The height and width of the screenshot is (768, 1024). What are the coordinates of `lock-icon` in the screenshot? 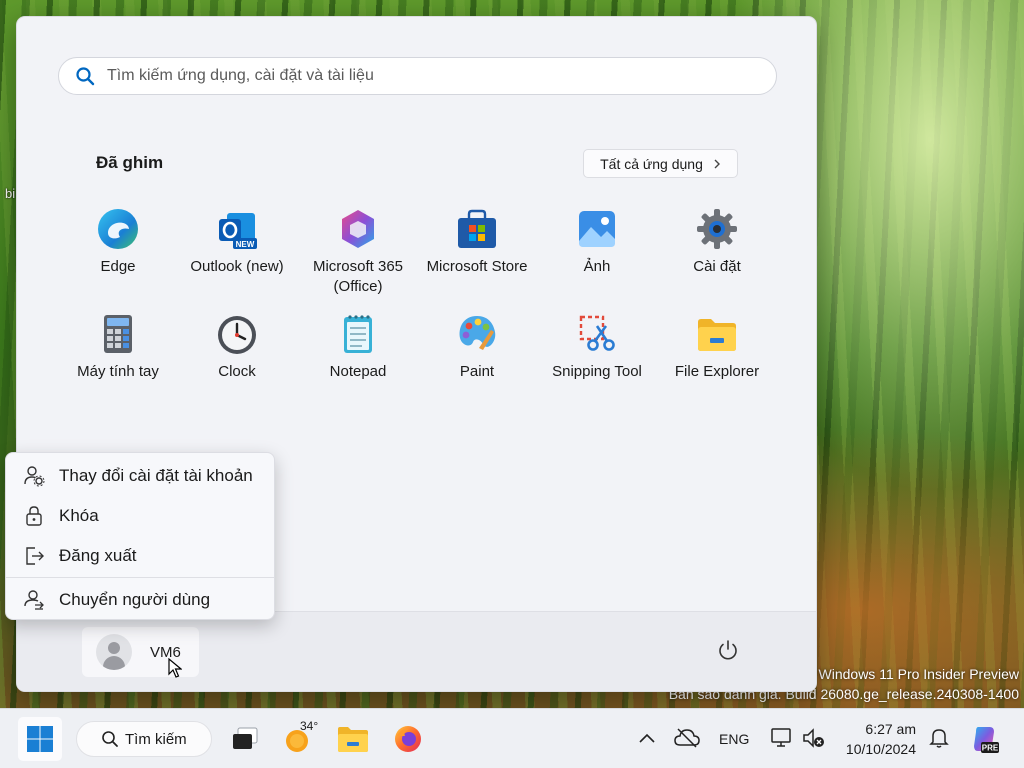 It's located at (34, 516).